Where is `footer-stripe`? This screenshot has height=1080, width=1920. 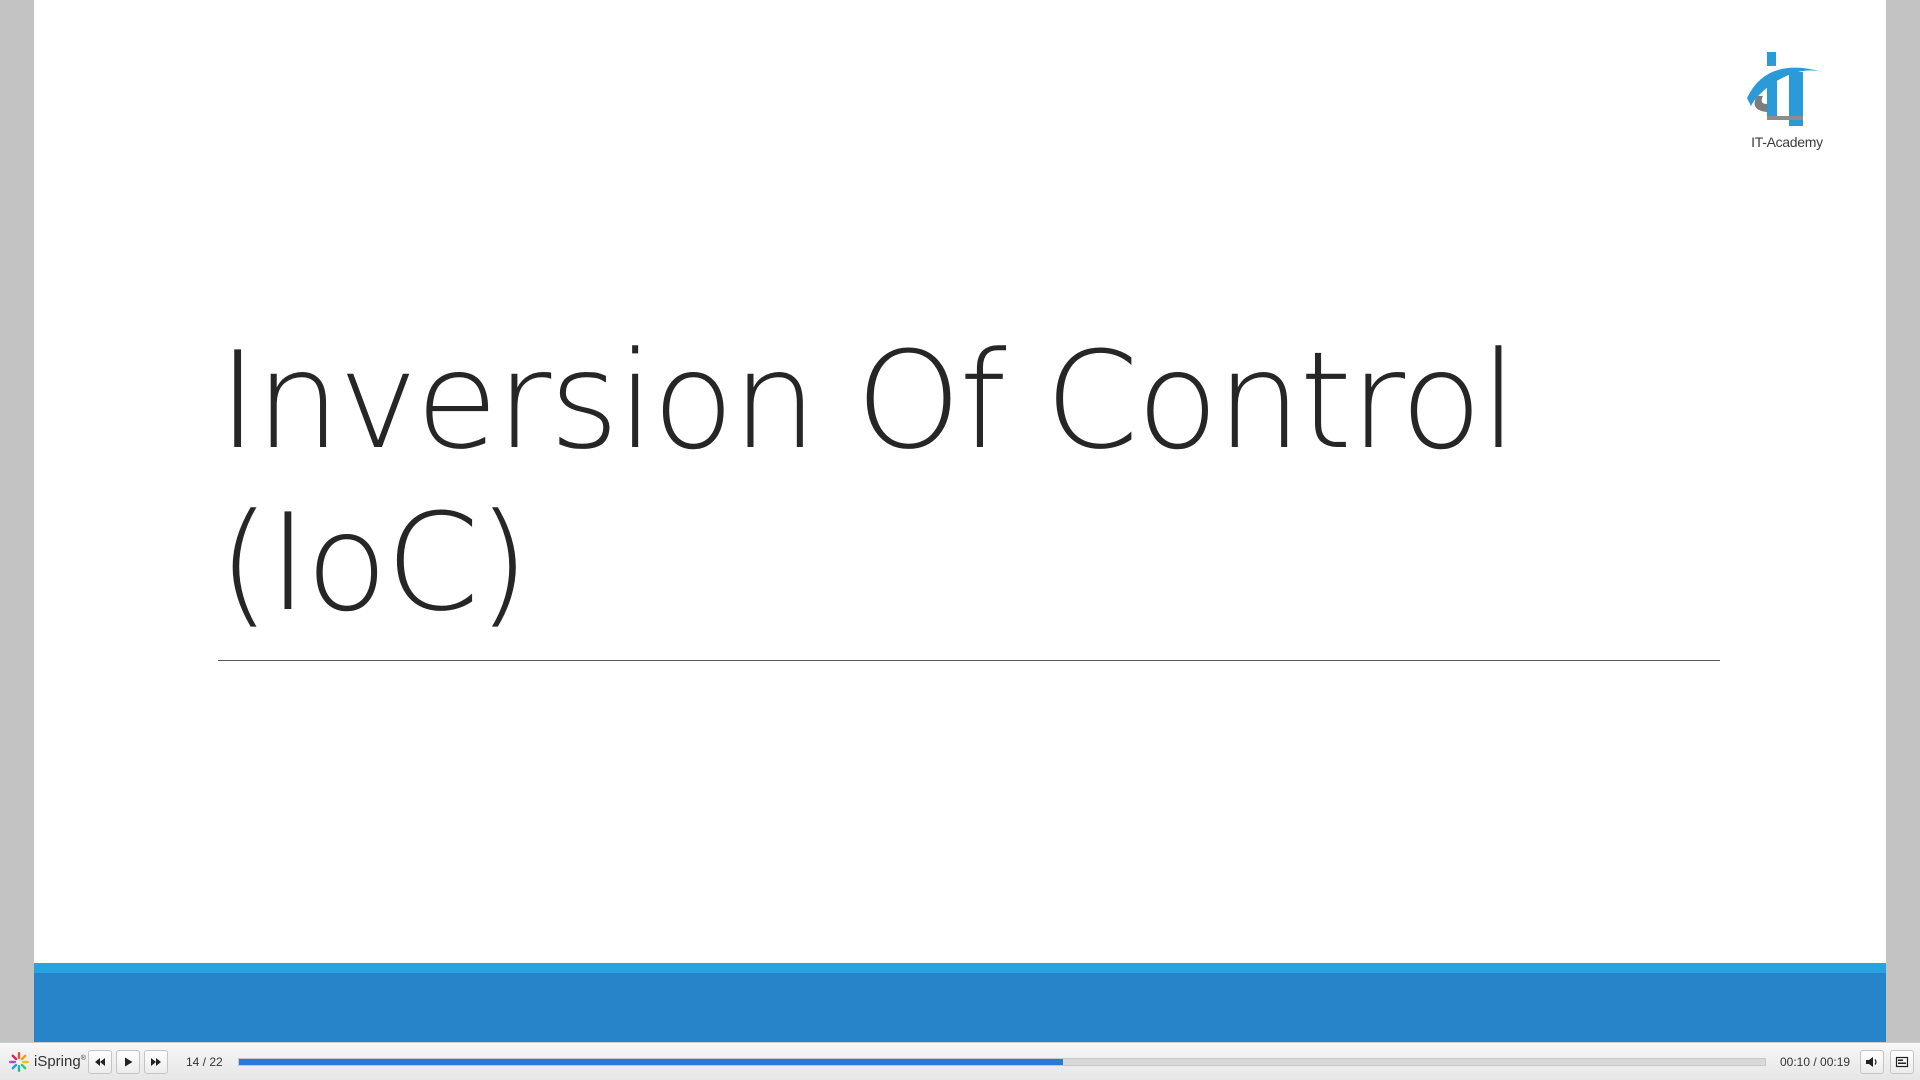
footer-stripe is located at coordinates (960, 968).